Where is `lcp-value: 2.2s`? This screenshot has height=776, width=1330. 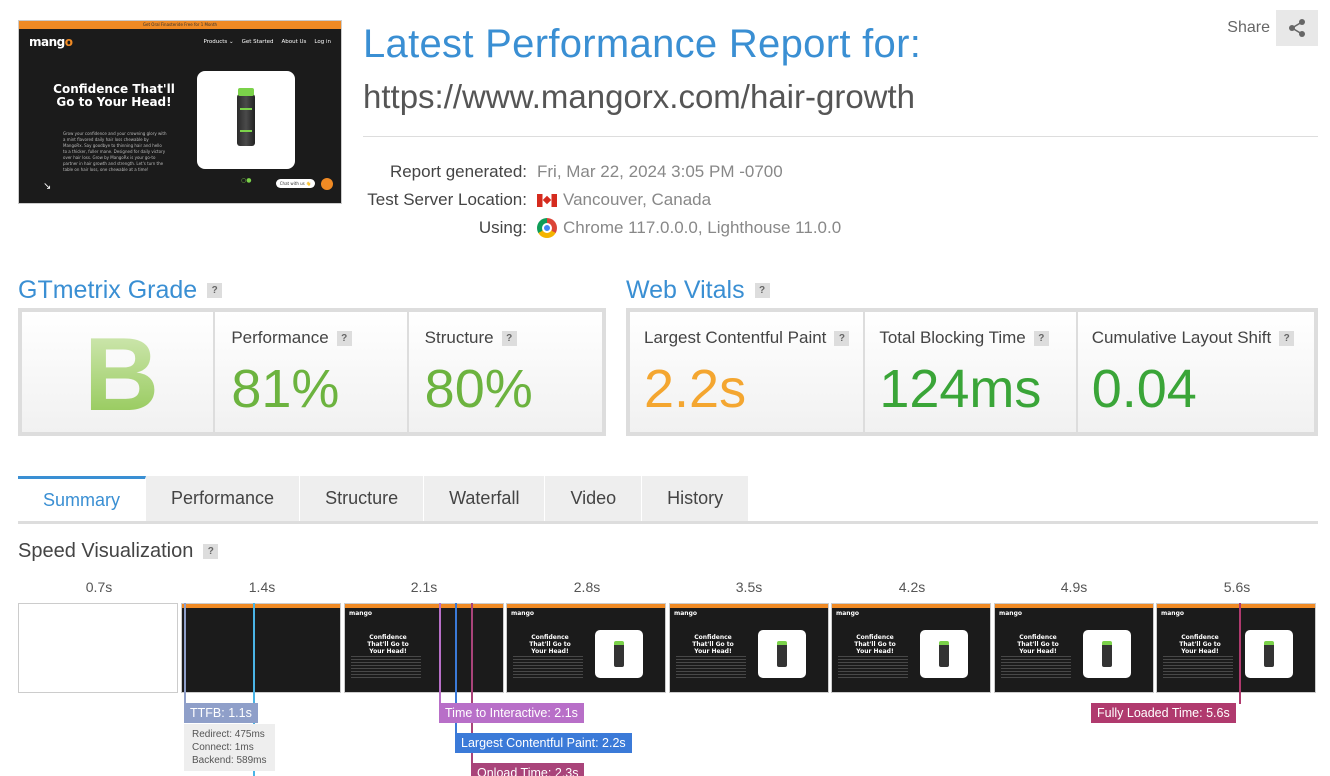 lcp-value: 2.2s is located at coordinates (695, 389).